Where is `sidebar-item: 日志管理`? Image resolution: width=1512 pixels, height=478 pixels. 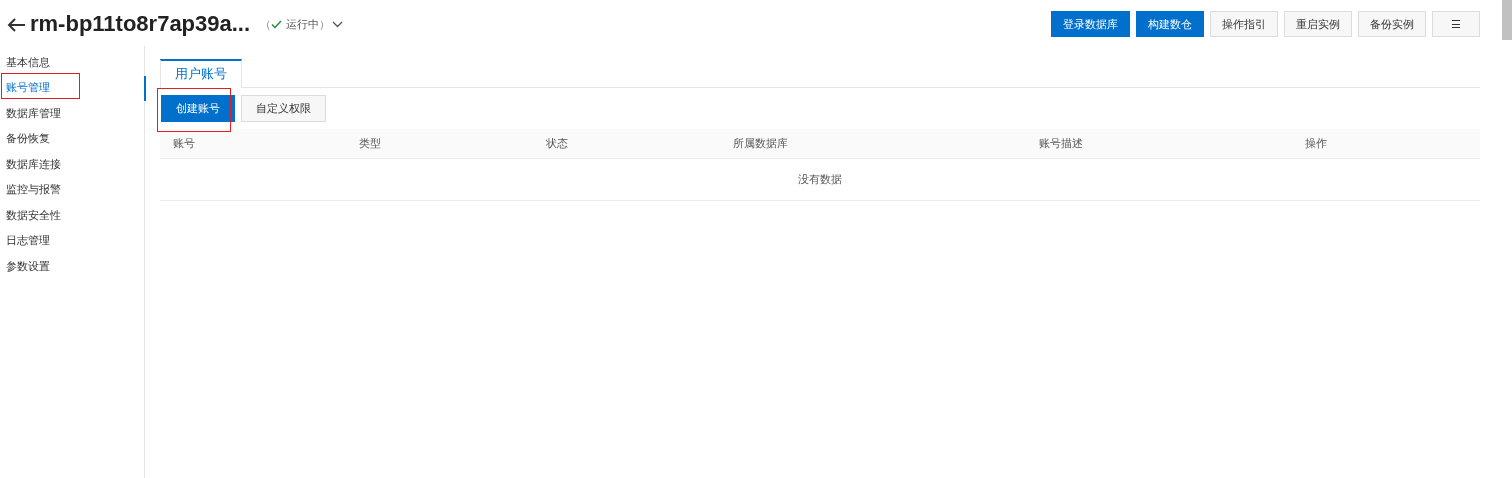
sidebar-item: 日志管理 is located at coordinates (25, 241).